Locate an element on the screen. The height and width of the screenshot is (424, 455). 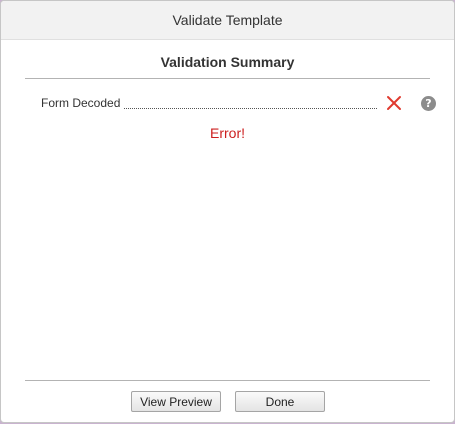
dialog-title: Validate Template is located at coordinates (227, 20).